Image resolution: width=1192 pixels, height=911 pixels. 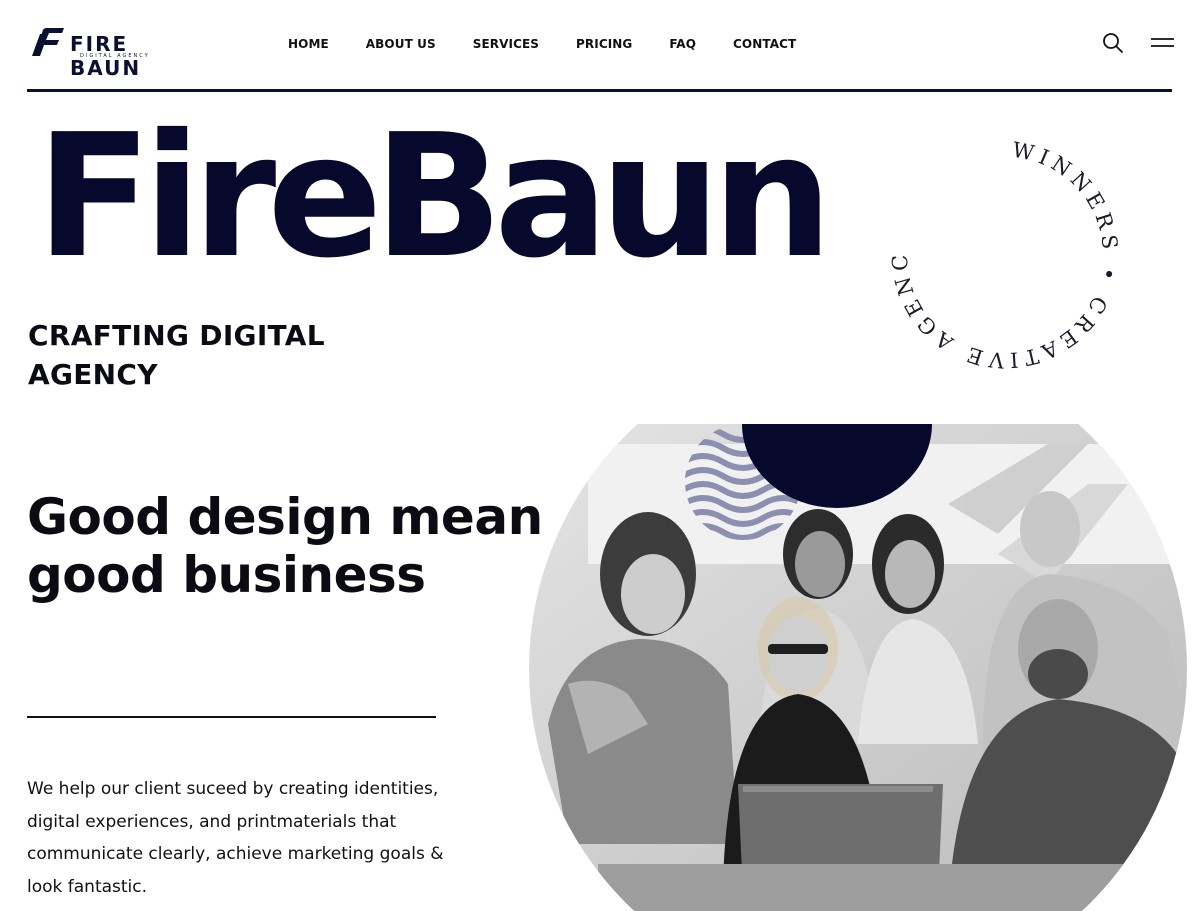 What do you see at coordinates (506, 44) in the screenshot?
I see `nav-services: SERVICES` at bounding box center [506, 44].